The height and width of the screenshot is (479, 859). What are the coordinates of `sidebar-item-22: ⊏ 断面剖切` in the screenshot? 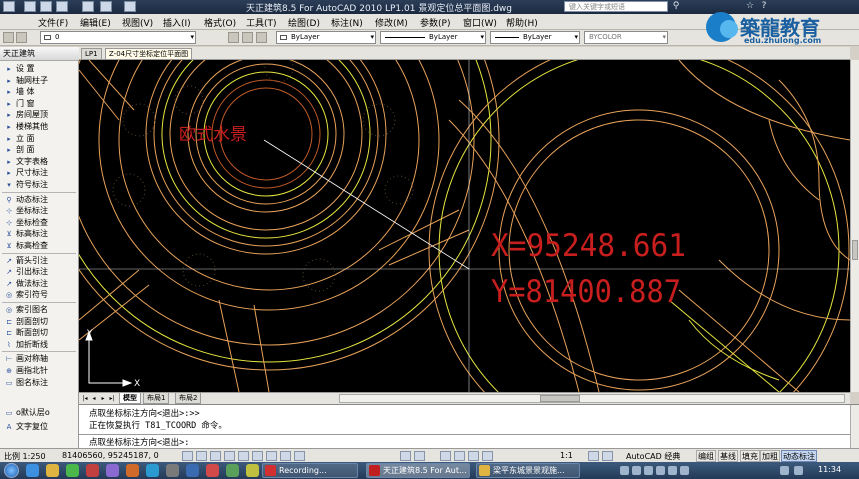 It's located at (39, 333).